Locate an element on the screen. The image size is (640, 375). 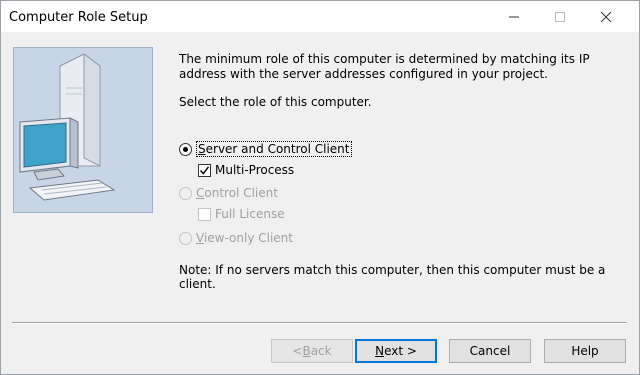
cancel-button: Cancel is located at coordinates (490, 351).